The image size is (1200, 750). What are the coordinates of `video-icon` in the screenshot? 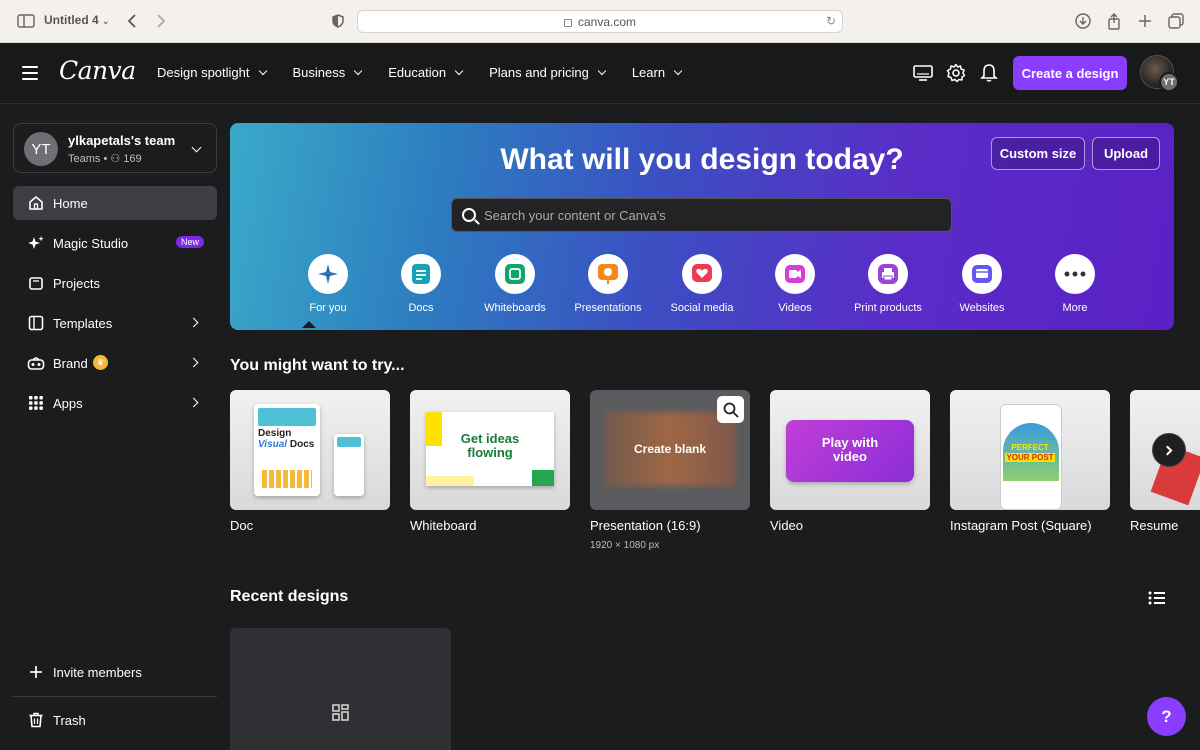 It's located at (795, 274).